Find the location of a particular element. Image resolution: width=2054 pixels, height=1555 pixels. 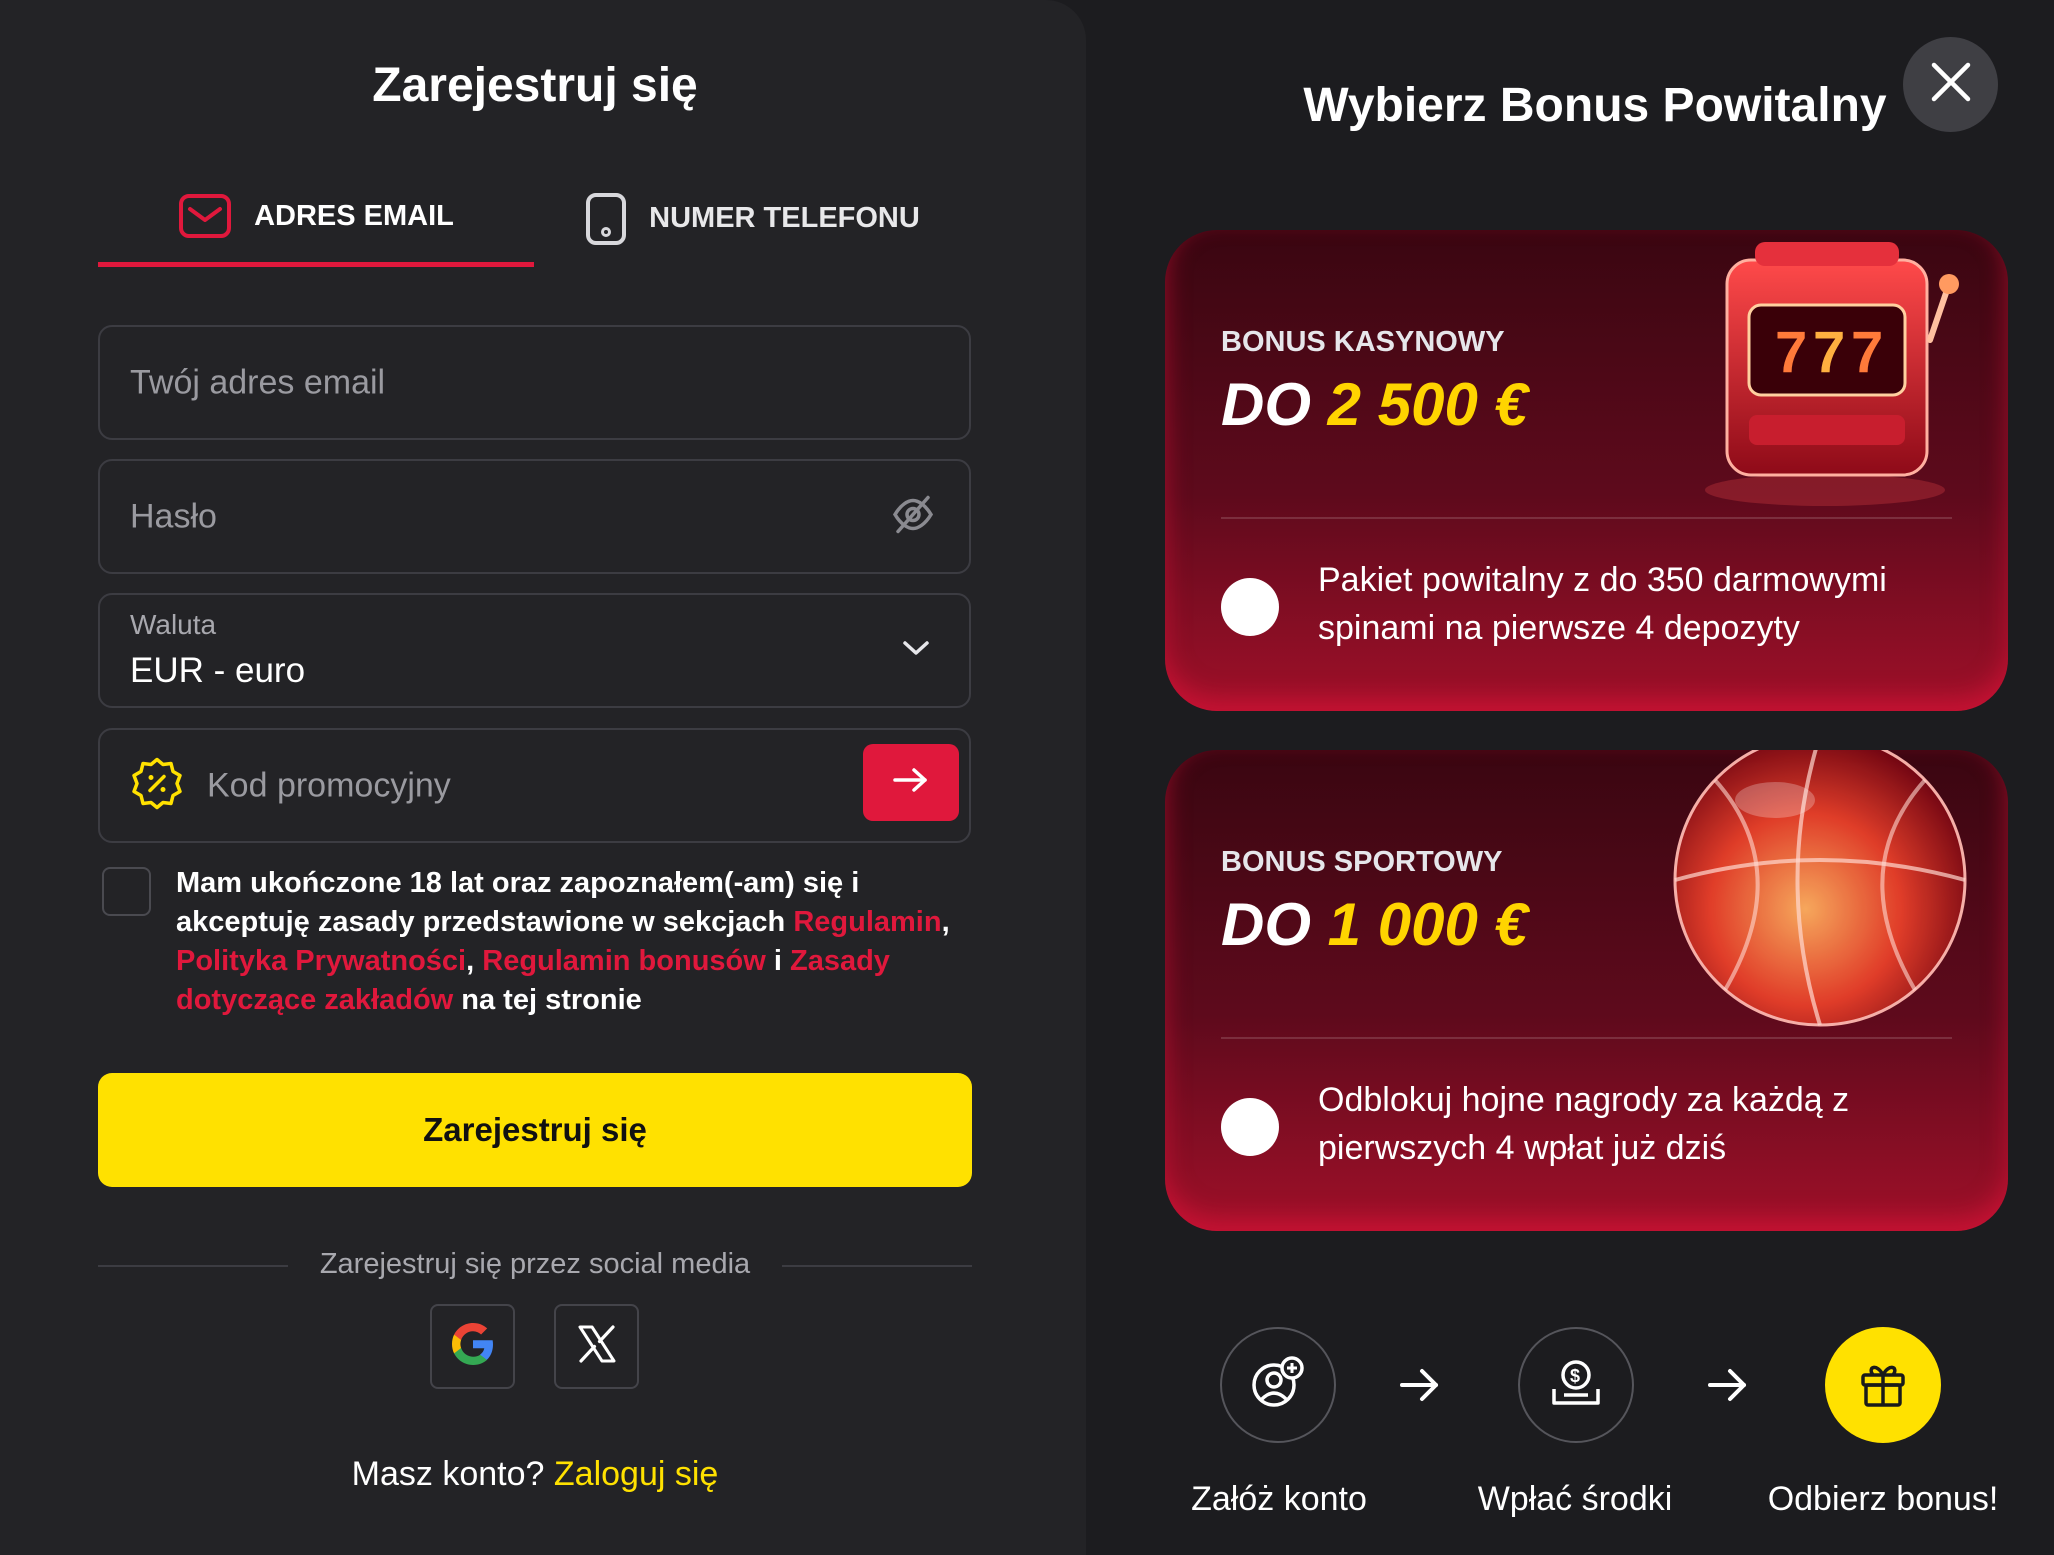

password-field: Hasło is located at coordinates (534, 516).